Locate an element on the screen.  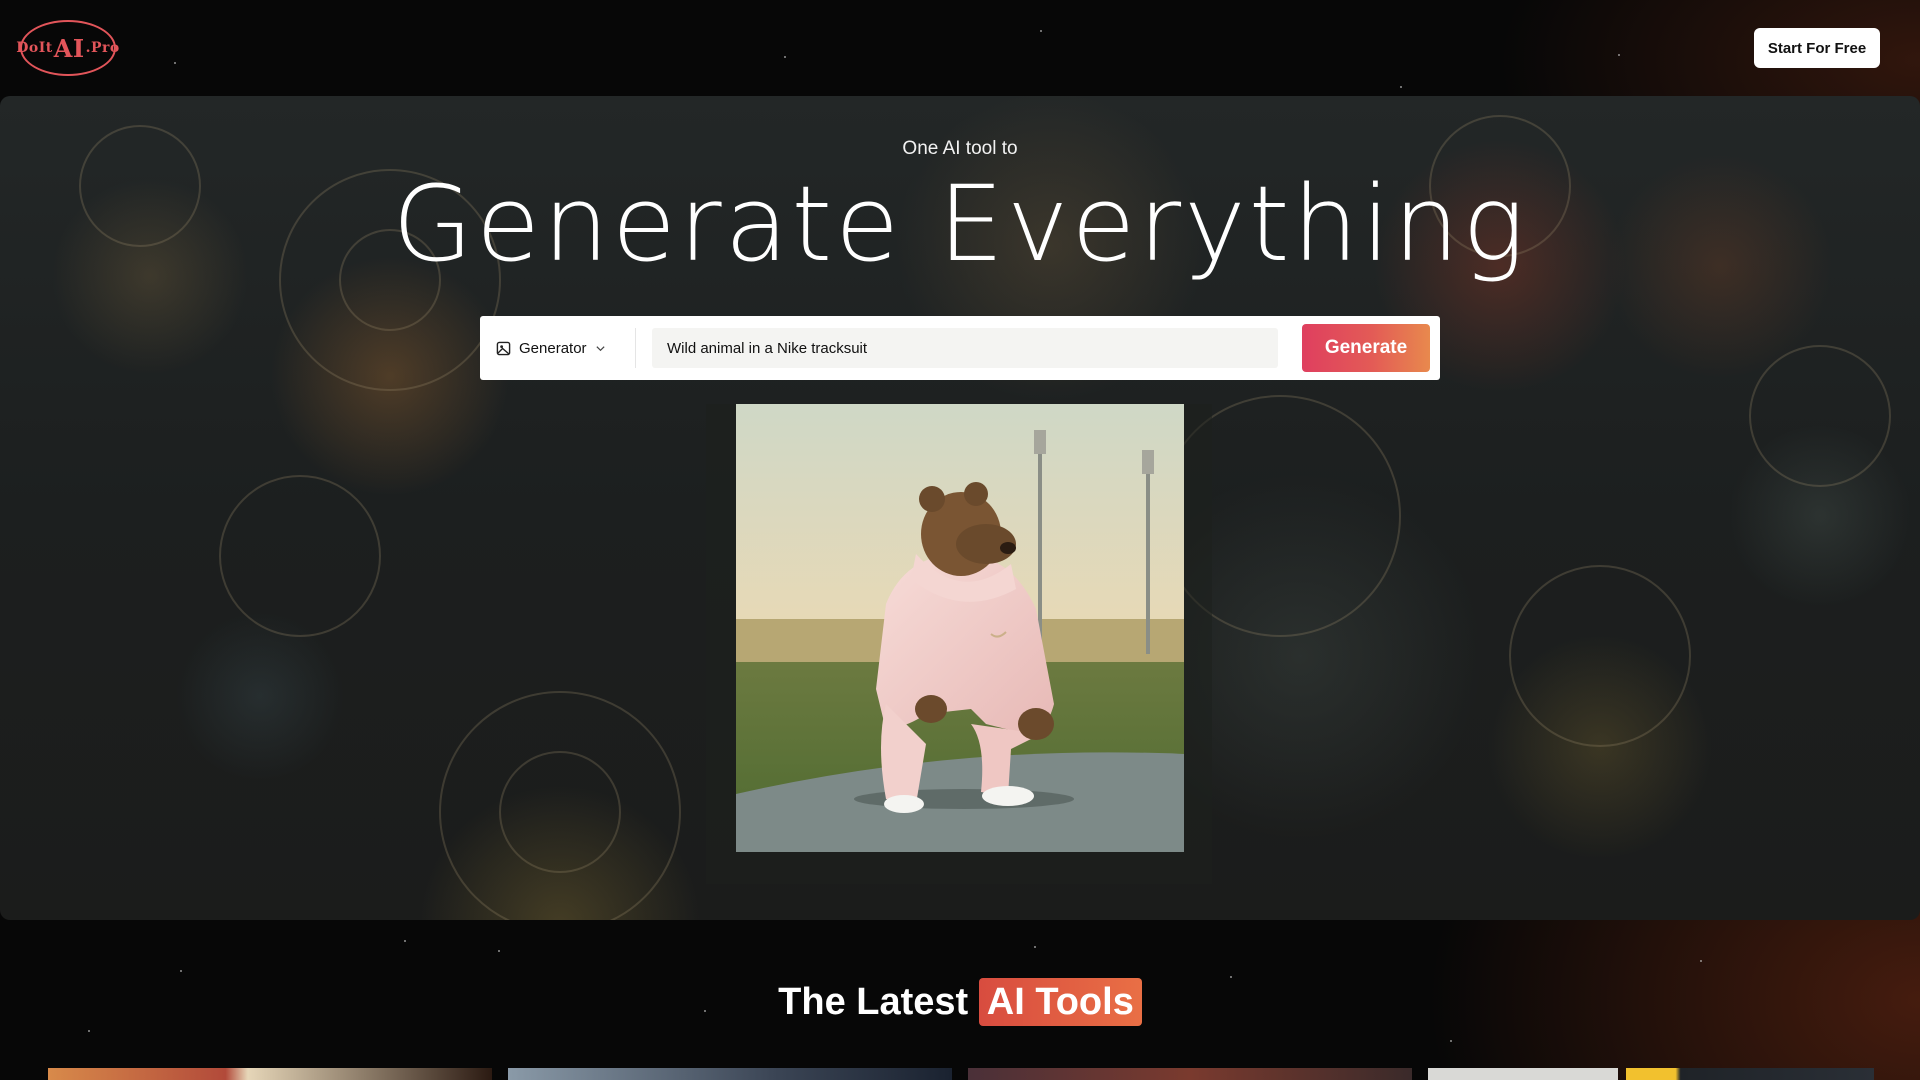
generate-bar: Generator Generate is located at coordinates (960, 348).